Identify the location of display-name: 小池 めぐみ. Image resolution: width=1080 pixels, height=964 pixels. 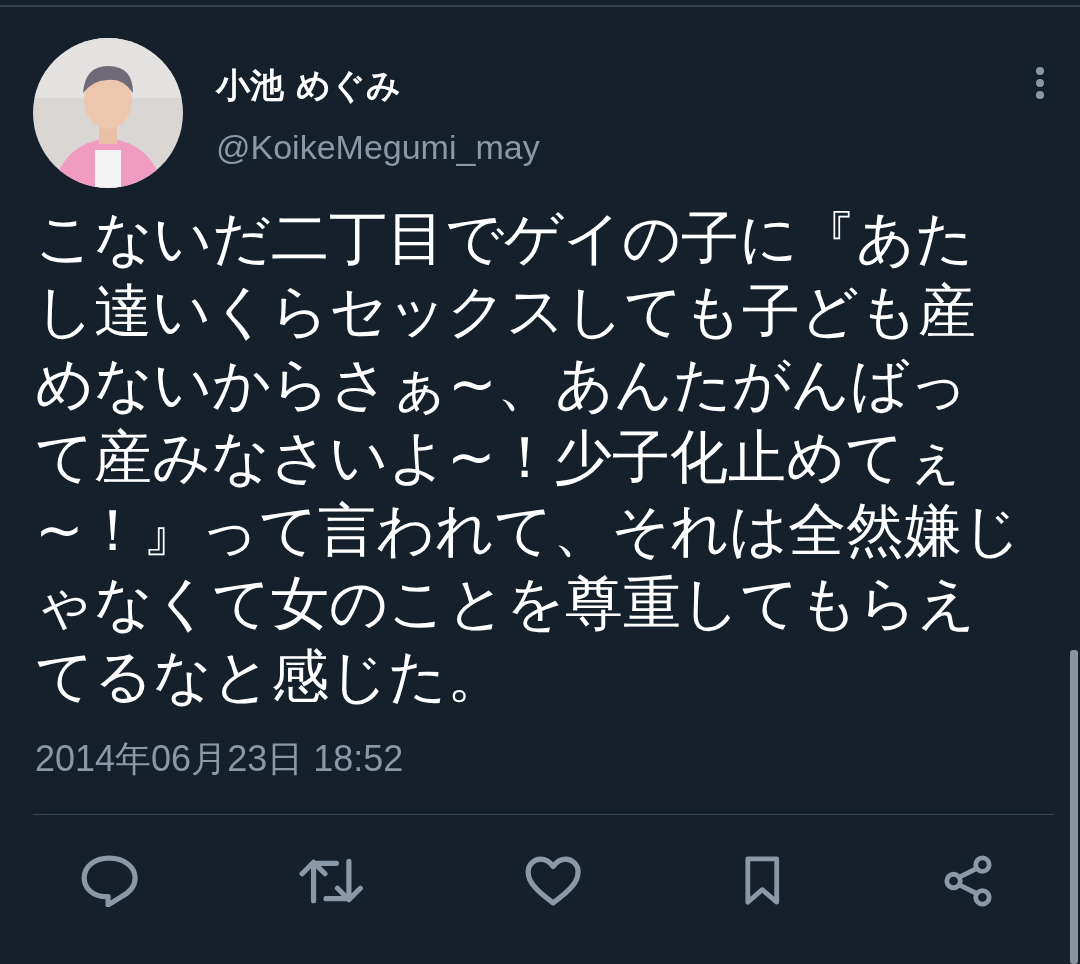
(308, 85).